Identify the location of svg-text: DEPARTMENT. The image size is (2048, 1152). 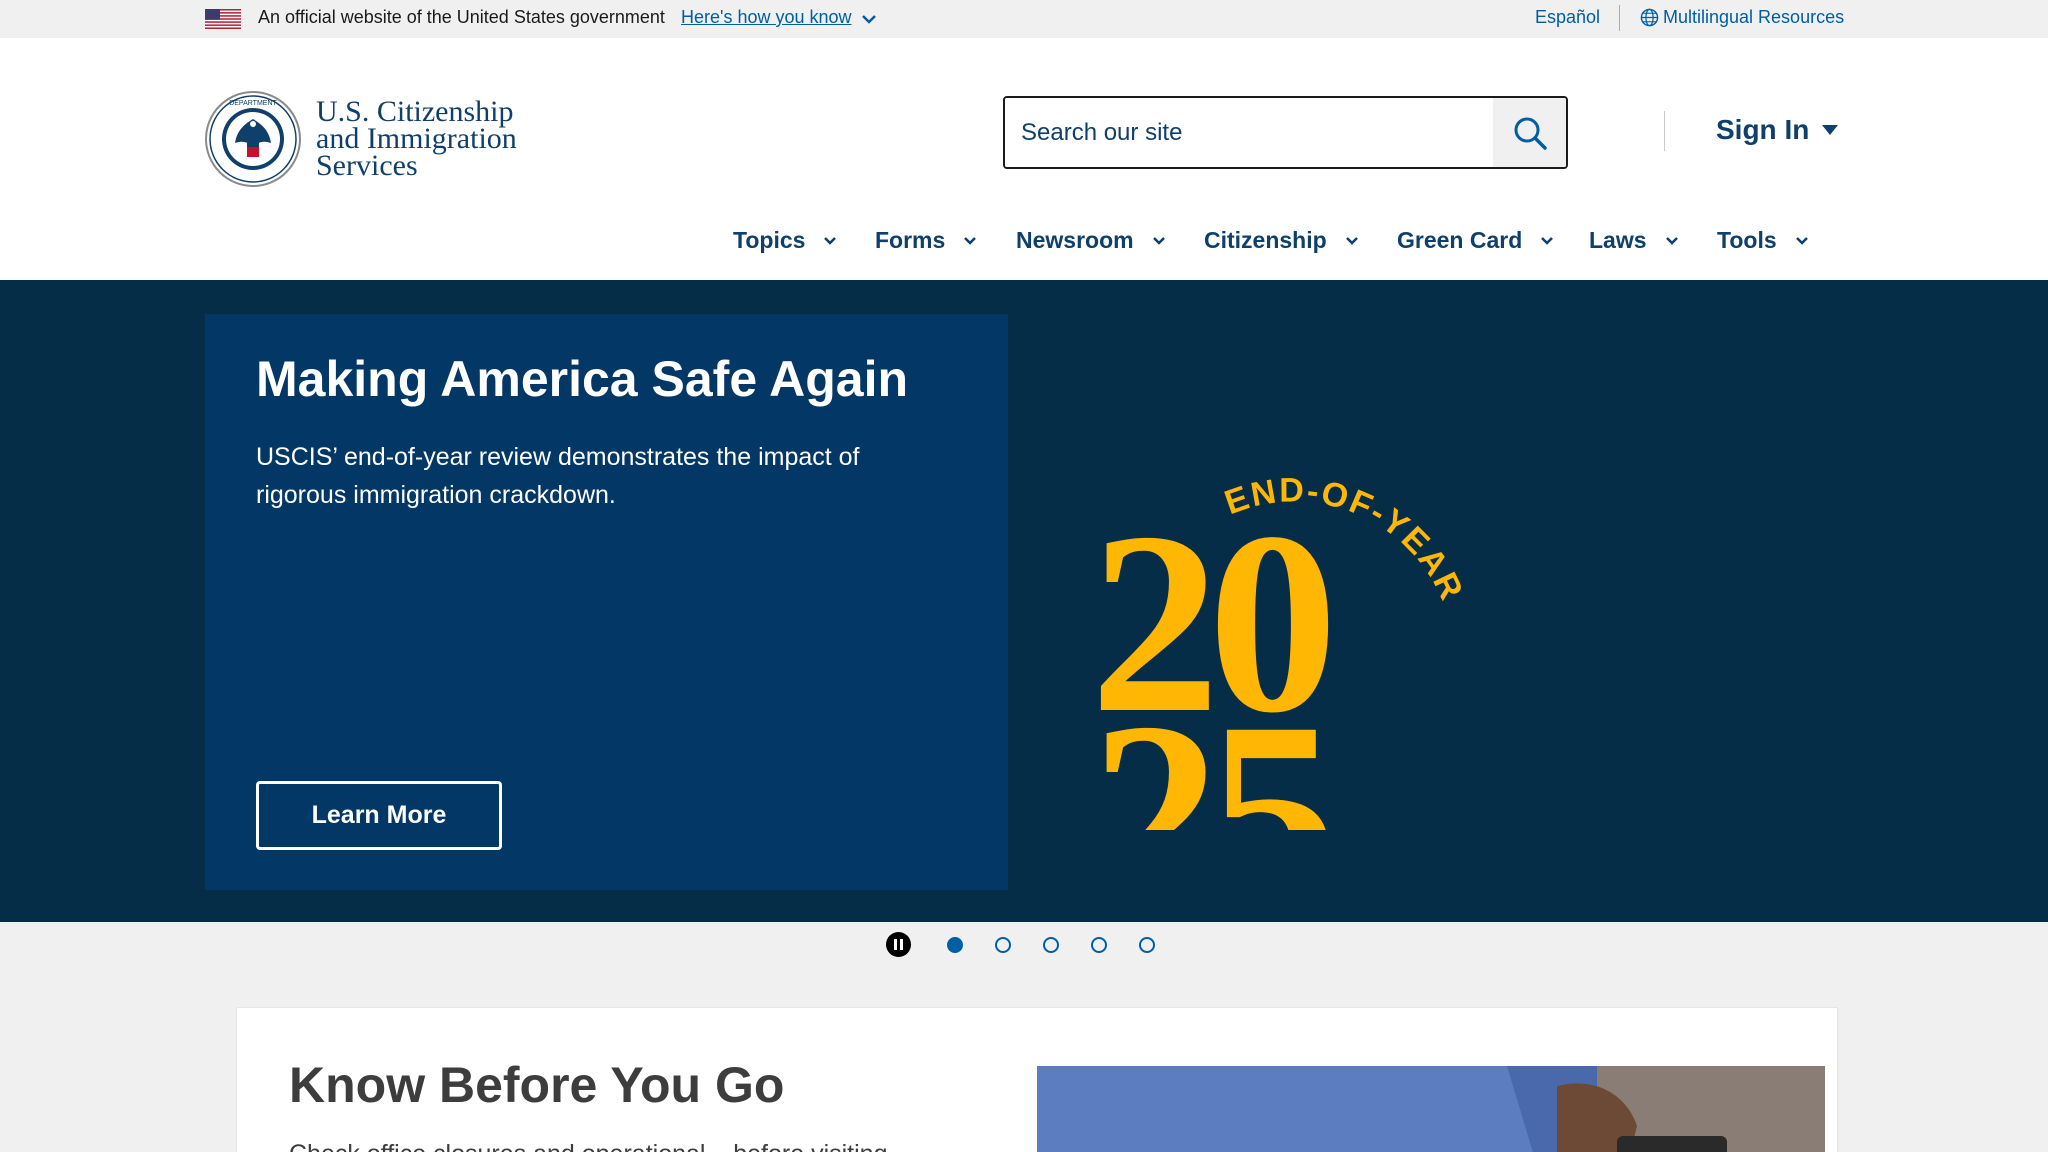
(253, 103).